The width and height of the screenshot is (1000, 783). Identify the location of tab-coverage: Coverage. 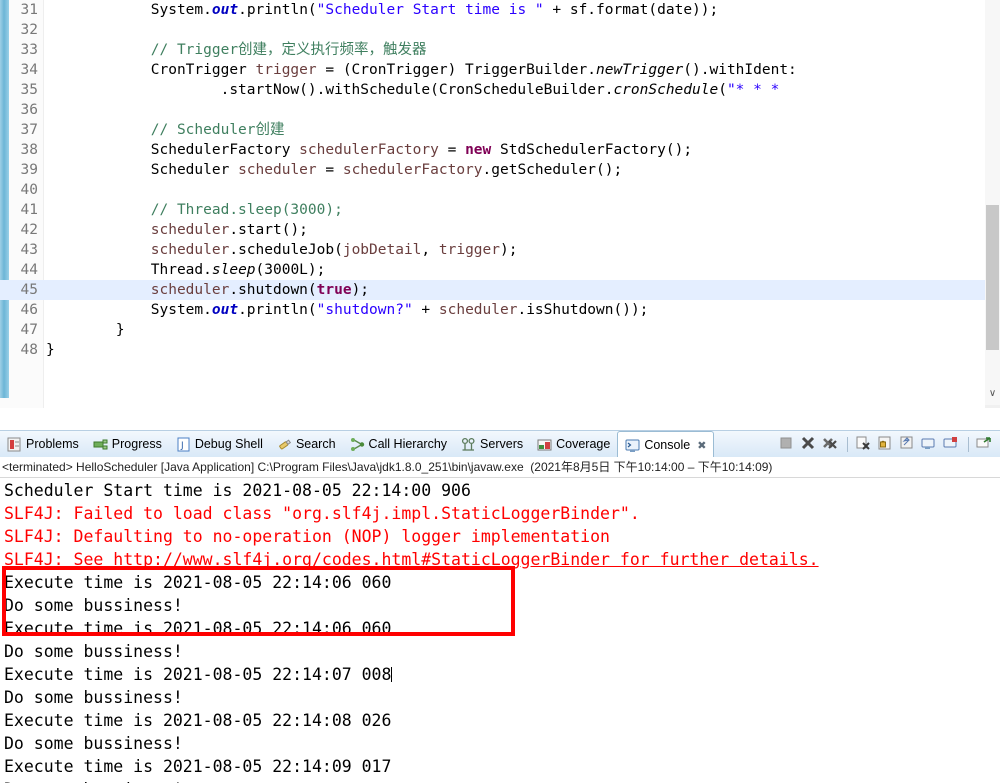
(573, 444).